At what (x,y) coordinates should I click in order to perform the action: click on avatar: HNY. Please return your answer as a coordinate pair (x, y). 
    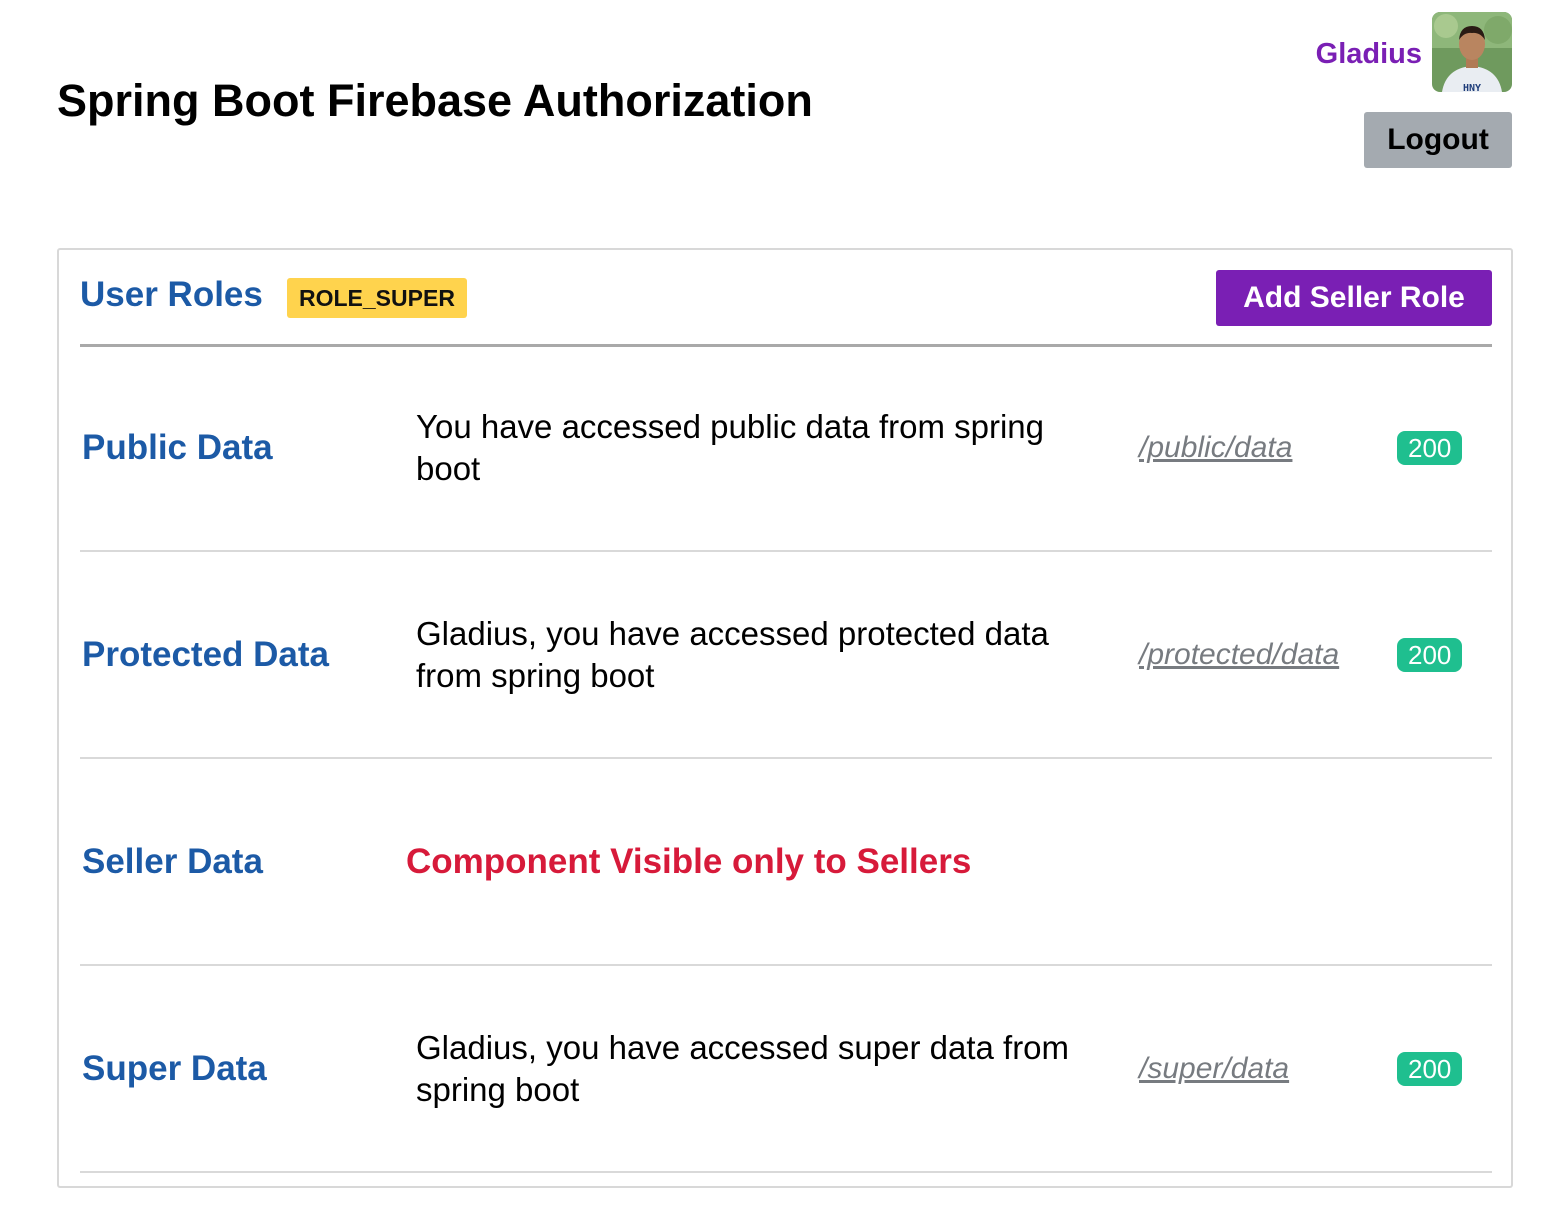
    Looking at the image, I should click on (1472, 52).